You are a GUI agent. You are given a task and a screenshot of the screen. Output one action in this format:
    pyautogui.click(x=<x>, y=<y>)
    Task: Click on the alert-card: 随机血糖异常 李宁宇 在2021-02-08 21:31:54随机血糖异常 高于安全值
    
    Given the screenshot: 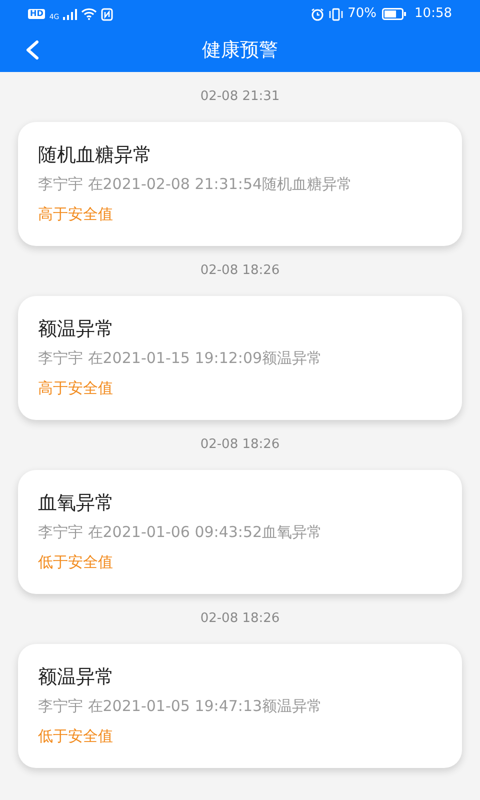 What is the action you would take?
    pyautogui.click(x=240, y=184)
    